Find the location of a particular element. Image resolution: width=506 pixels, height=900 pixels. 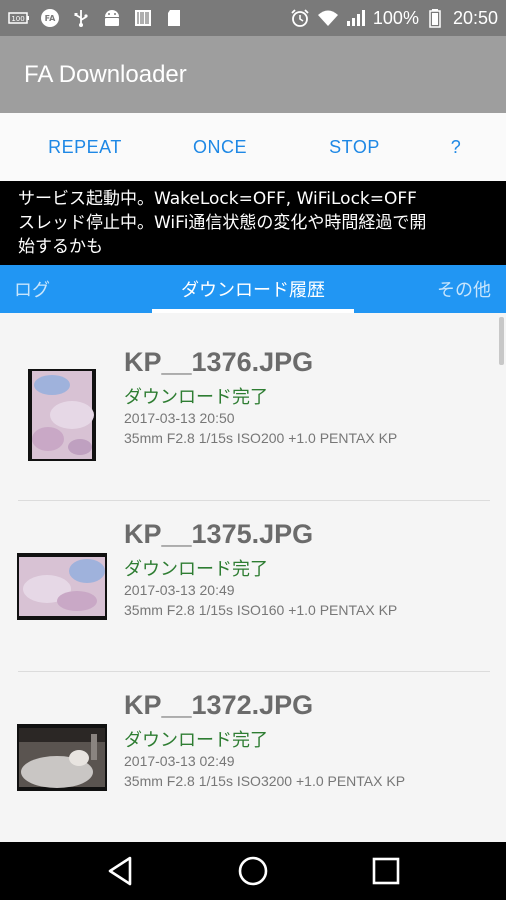

file-name: KP__1376.JPG is located at coordinates (219, 362).